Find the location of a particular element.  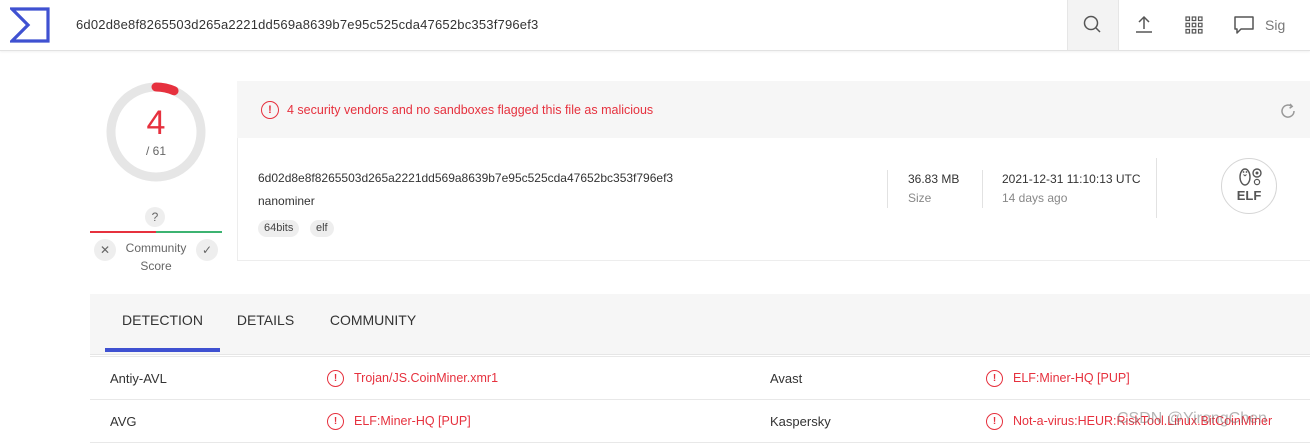

apps-grid-icon is located at coordinates (1194, 25).